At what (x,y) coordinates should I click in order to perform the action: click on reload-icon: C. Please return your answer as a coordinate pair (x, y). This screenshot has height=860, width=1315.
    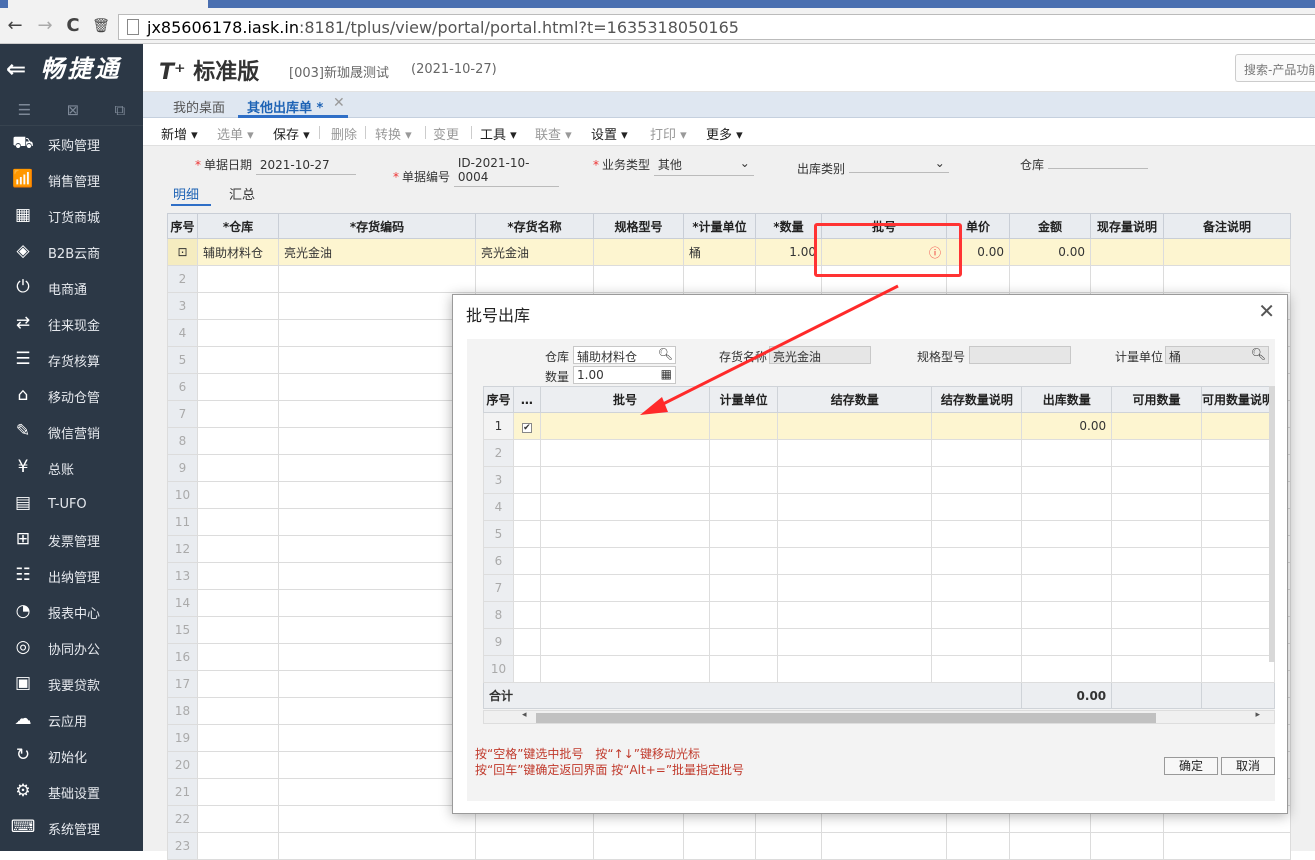
    Looking at the image, I should click on (73, 26).